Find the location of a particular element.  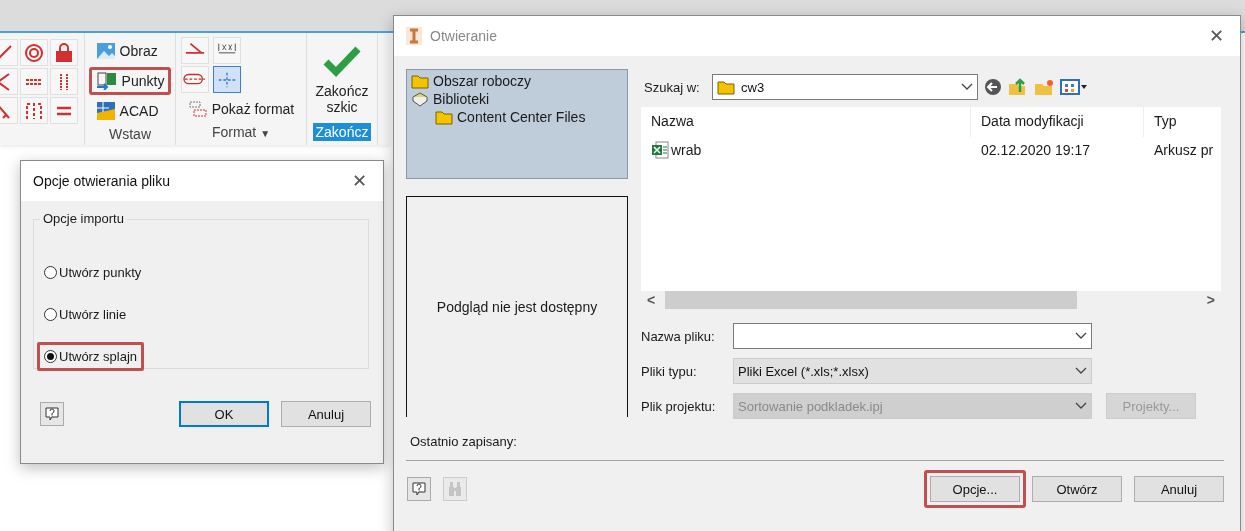

back-icon is located at coordinates (993, 87).